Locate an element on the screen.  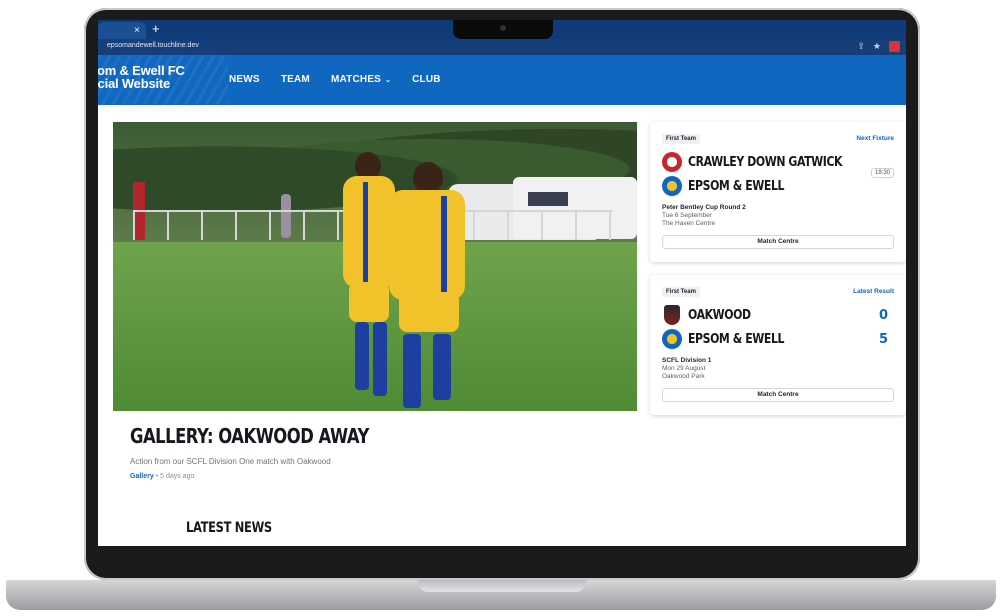
extension-icon is located at coordinates (894, 46).